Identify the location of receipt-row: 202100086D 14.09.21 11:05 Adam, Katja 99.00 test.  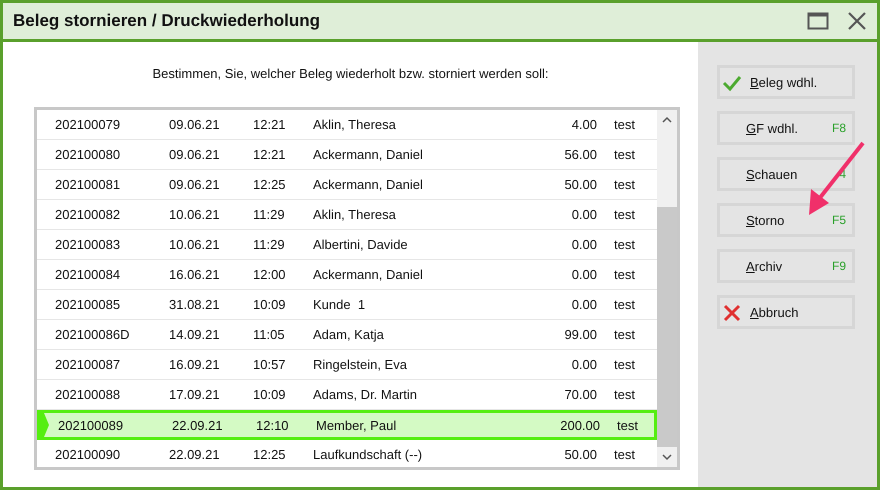
(347, 335).